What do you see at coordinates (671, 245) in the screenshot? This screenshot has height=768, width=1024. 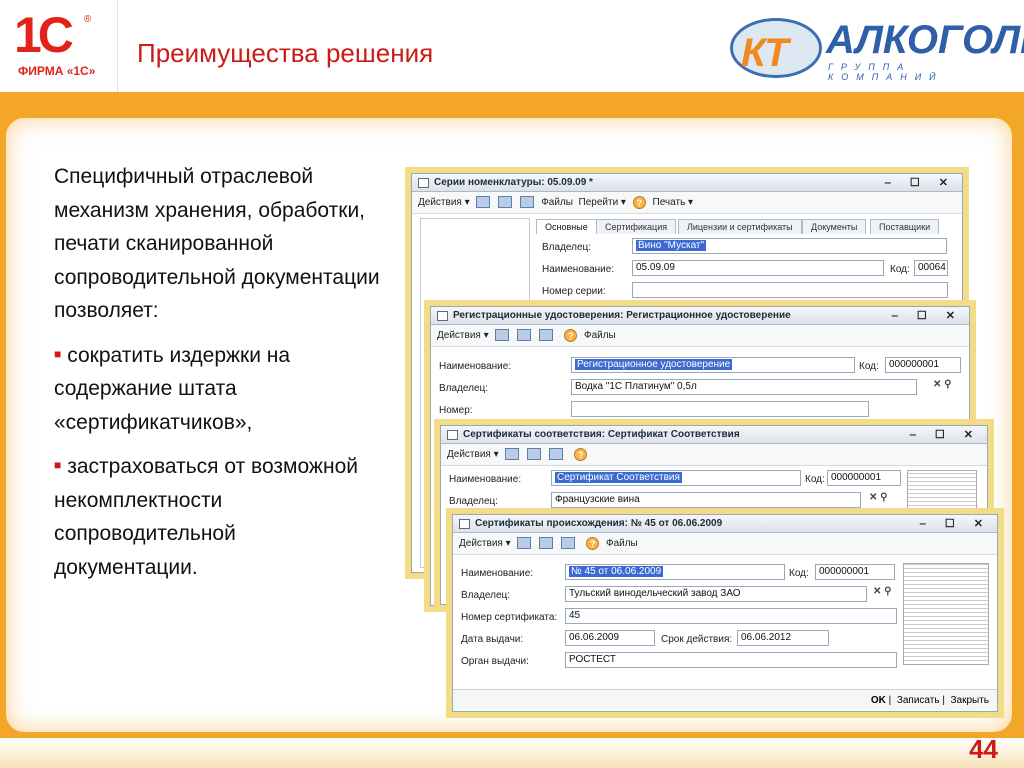 I see `owner-value: Вино "Мускат"` at bounding box center [671, 245].